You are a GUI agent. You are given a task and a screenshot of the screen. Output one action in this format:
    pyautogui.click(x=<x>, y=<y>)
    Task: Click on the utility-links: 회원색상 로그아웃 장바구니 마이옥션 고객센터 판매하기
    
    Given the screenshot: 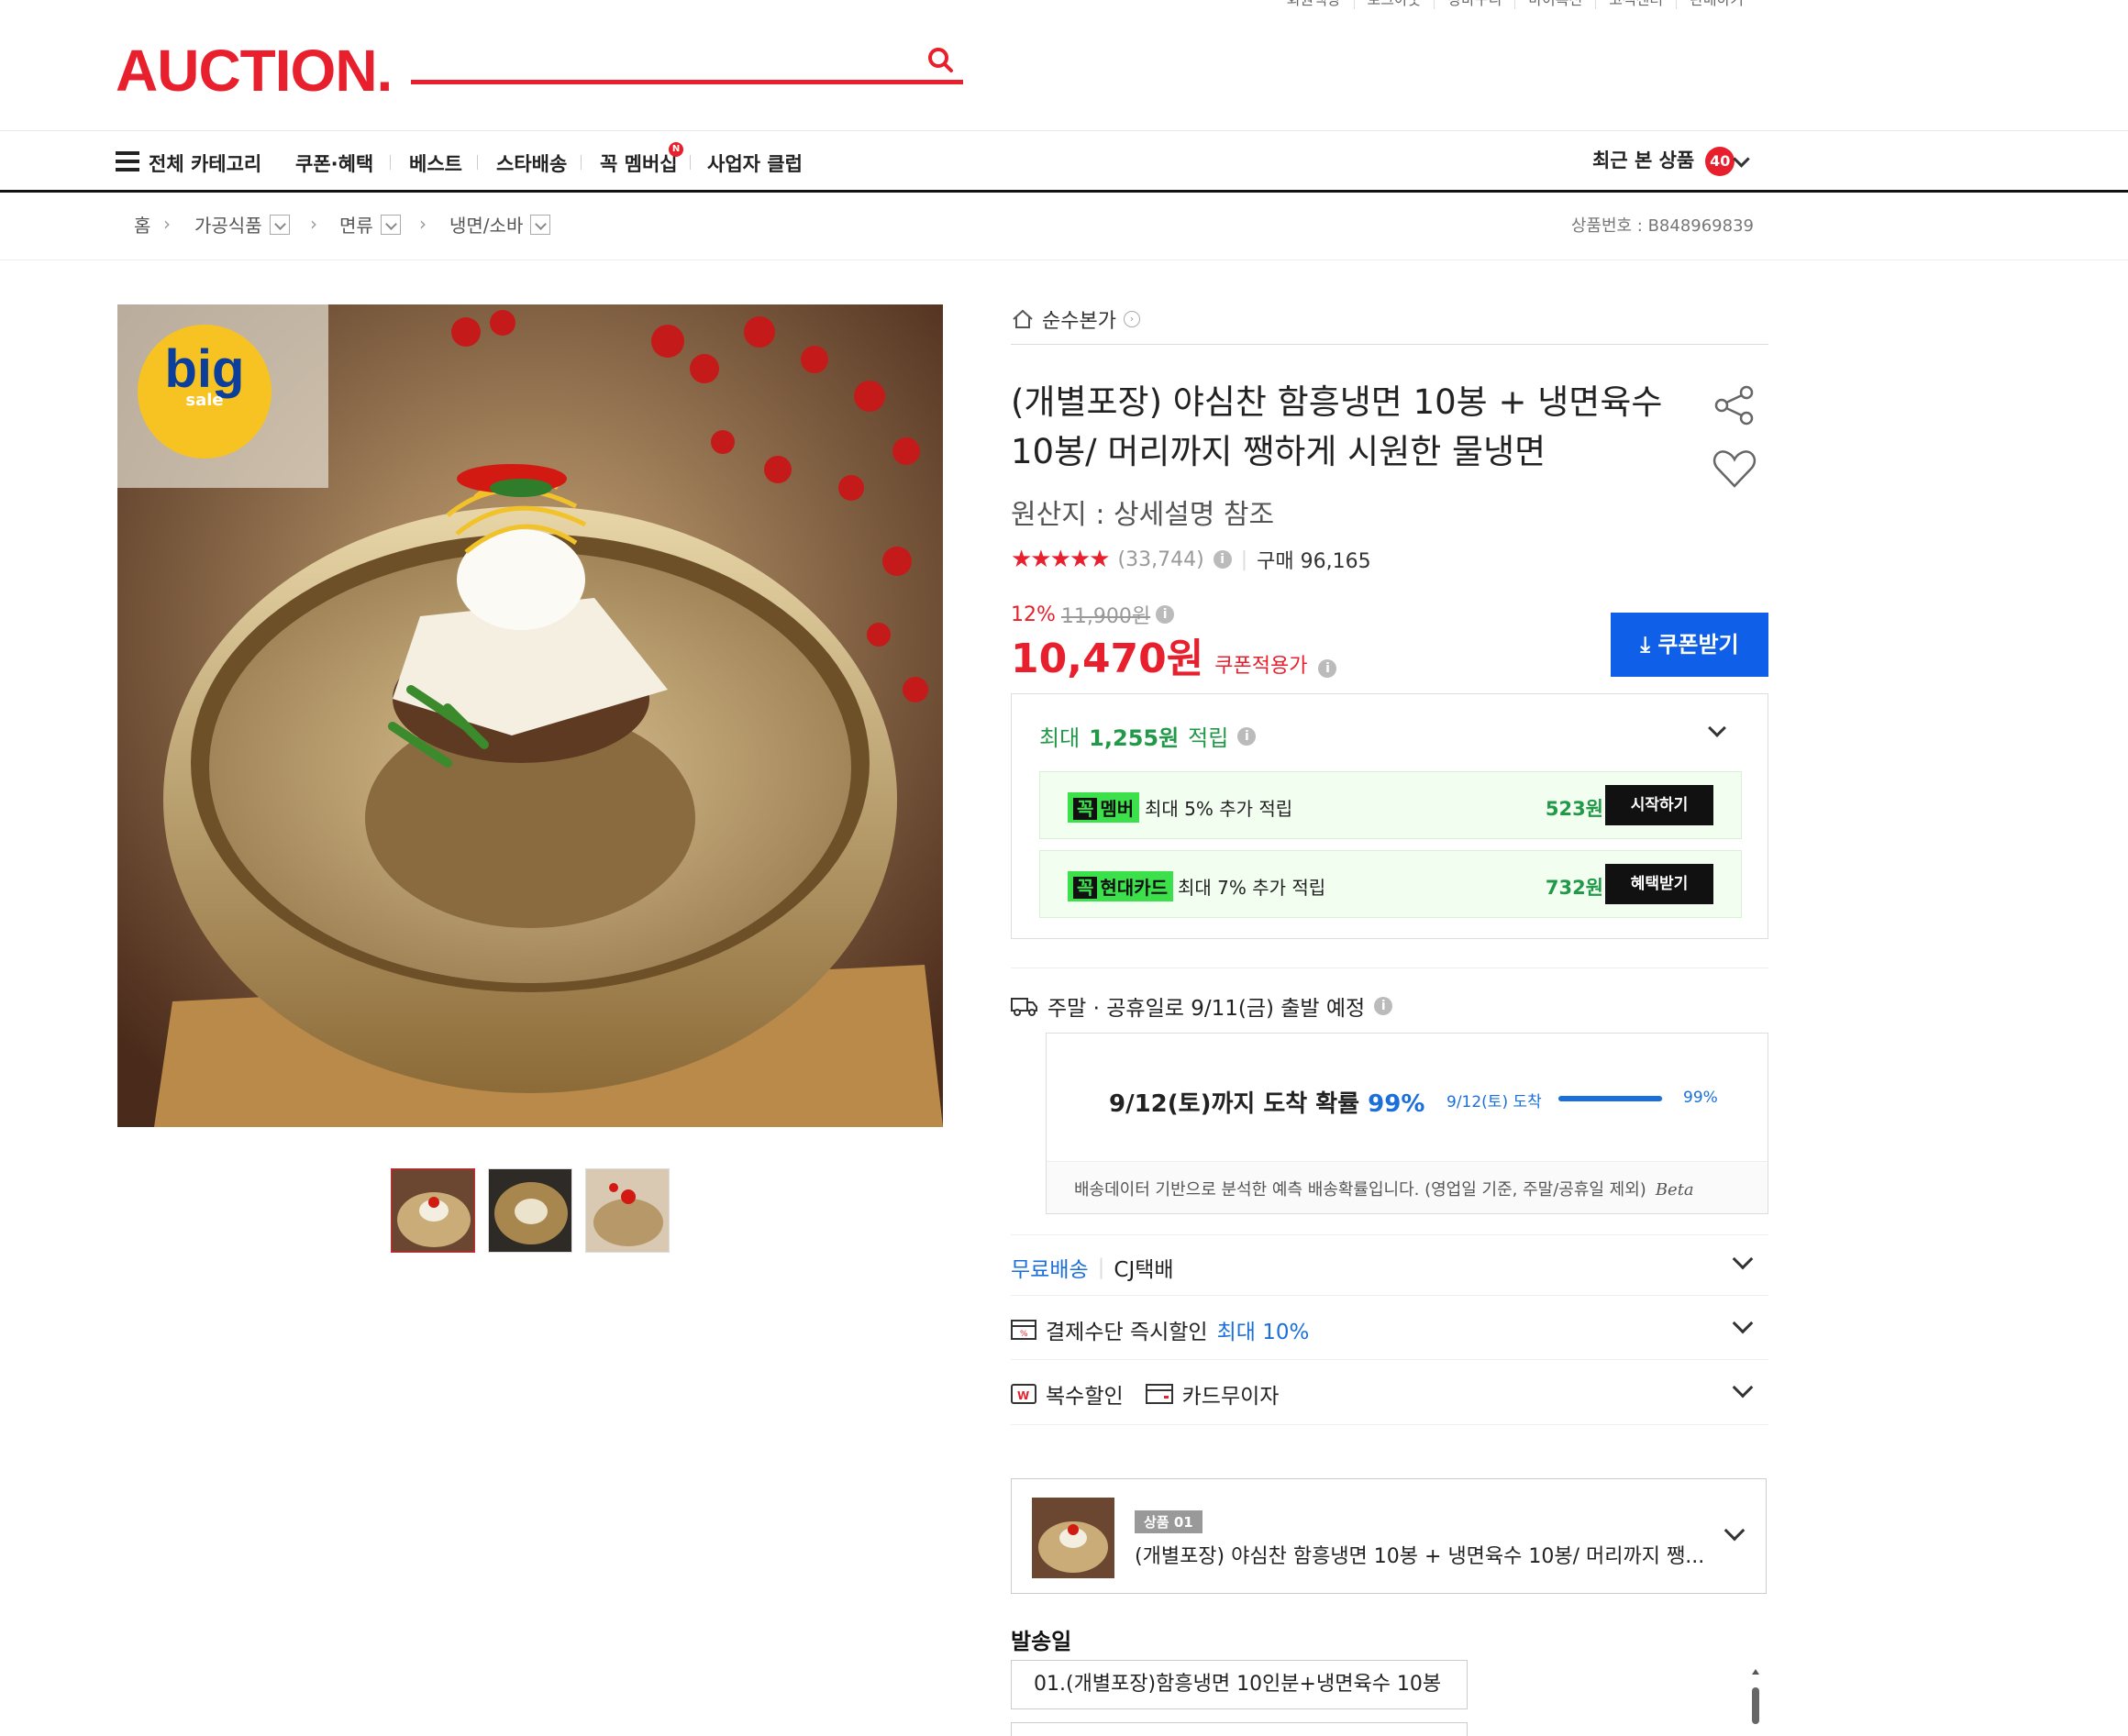 What is the action you would take?
    pyautogui.click(x=1515, y=5)
    